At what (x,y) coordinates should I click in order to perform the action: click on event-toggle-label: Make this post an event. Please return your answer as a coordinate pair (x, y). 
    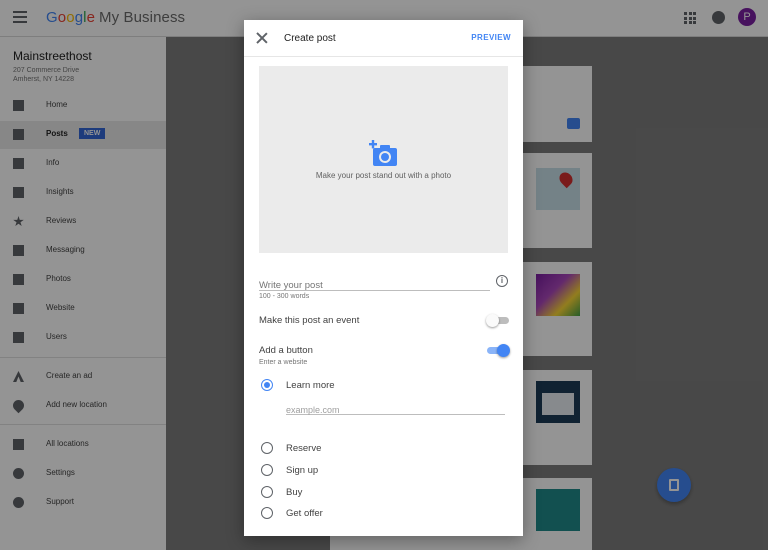
    Looking at the image, I should click on (309, 320).